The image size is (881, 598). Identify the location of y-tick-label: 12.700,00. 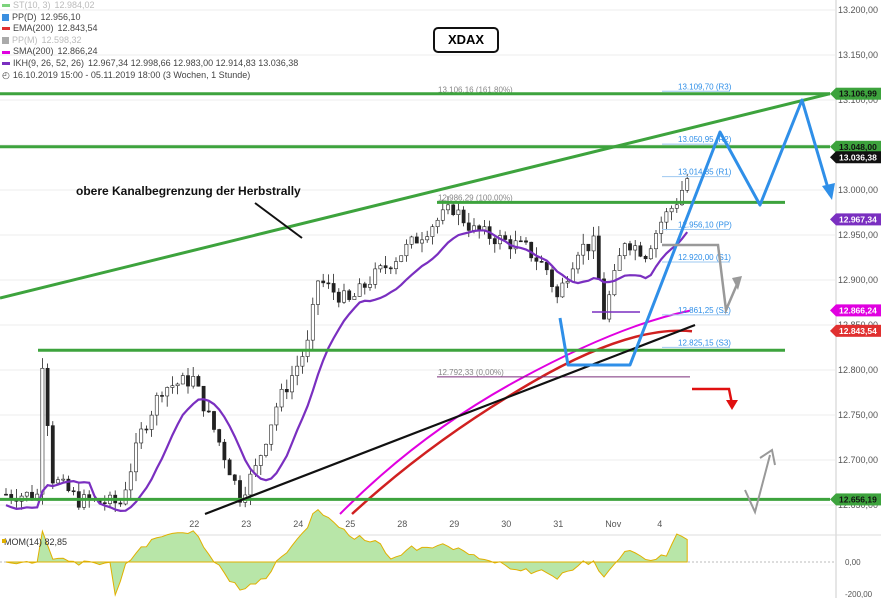
(858, 460).